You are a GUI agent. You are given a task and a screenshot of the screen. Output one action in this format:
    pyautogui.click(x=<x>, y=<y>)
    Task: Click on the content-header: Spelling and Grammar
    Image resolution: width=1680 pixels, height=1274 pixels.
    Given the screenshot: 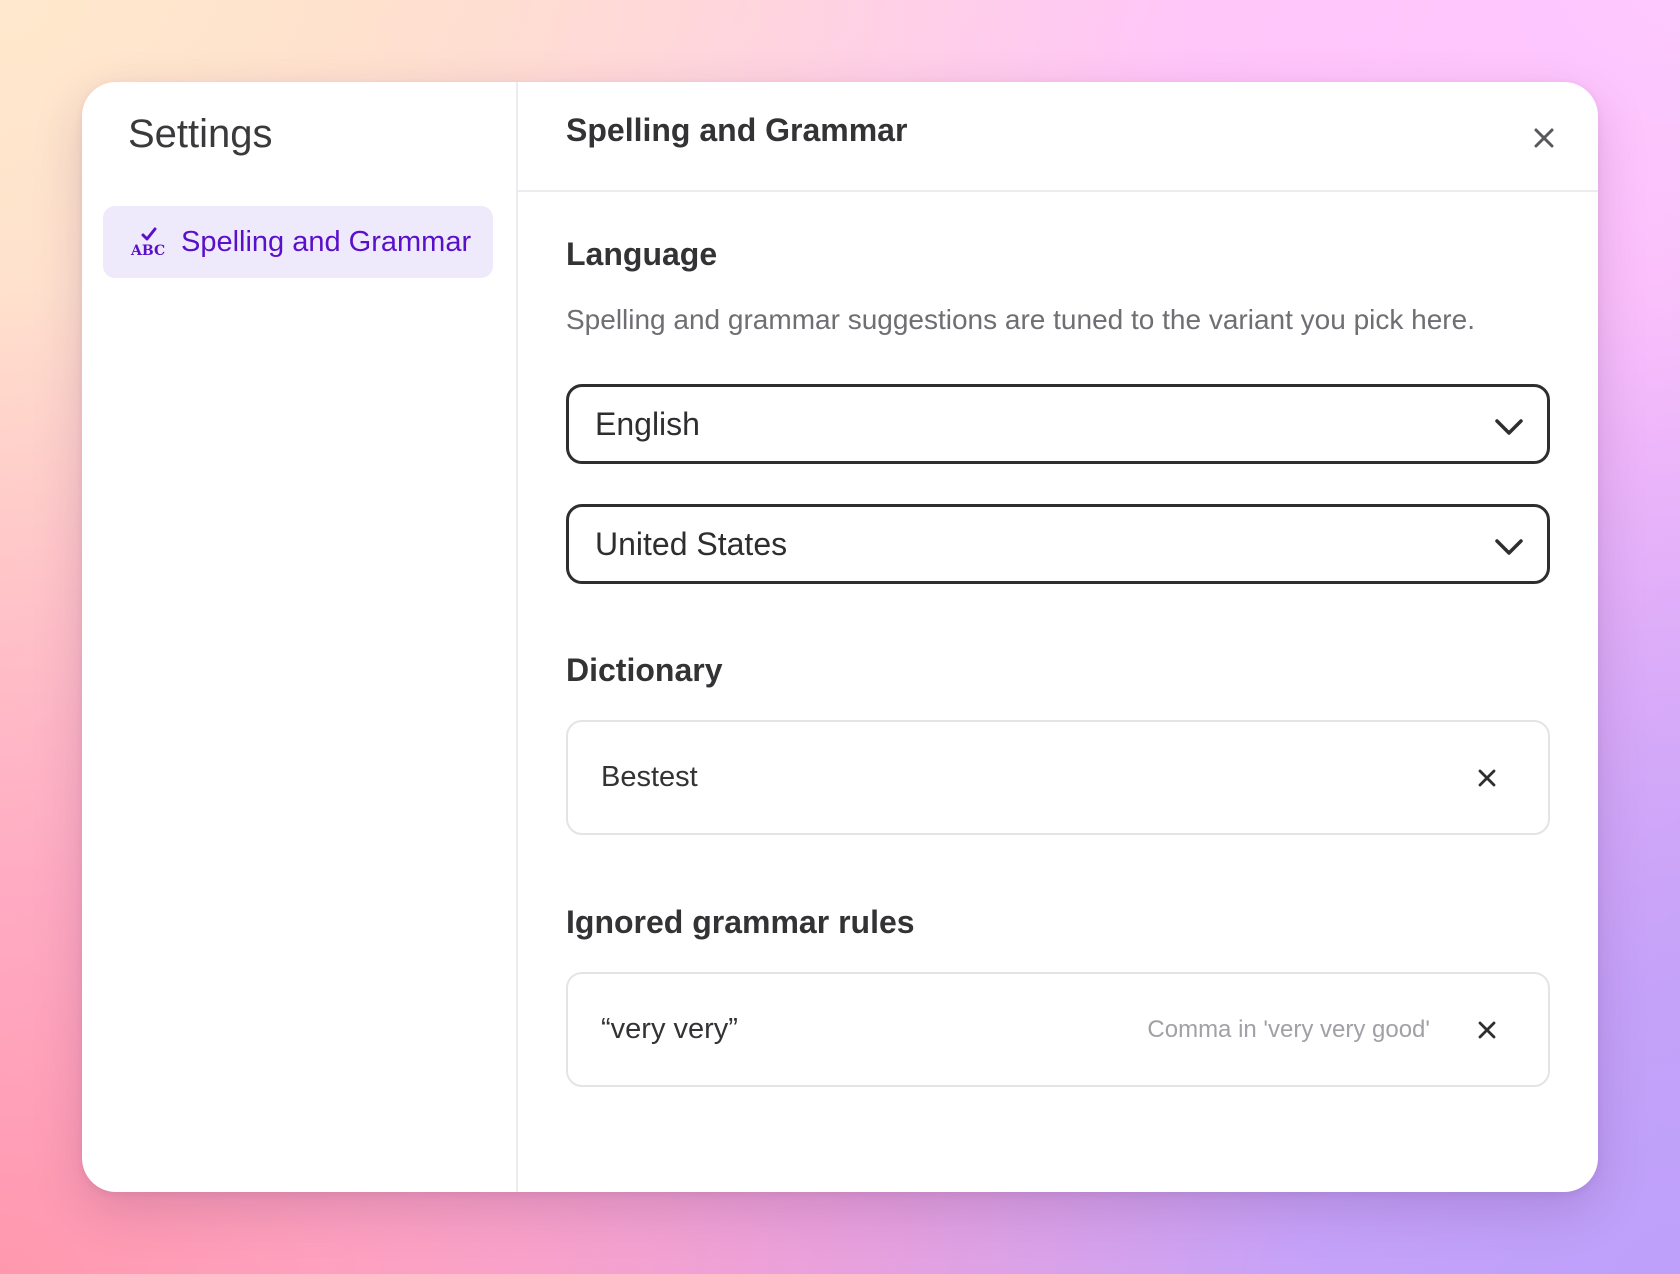 What is the action you would take?
    pyautogui.click(x=1058, y=137)
    